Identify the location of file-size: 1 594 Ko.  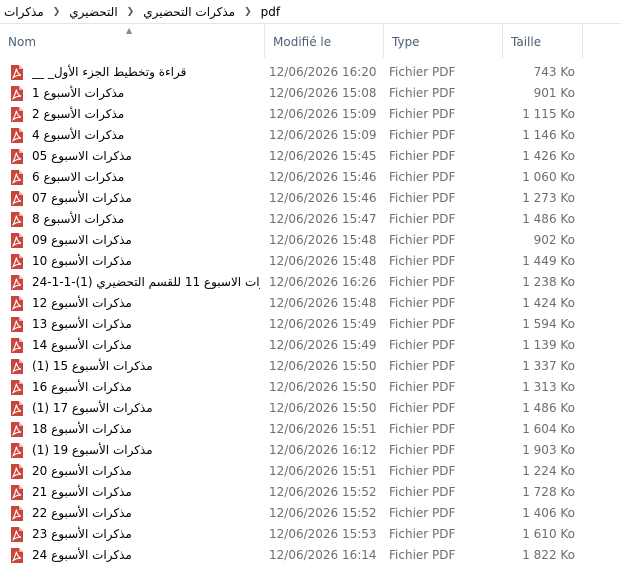
(548, 324).